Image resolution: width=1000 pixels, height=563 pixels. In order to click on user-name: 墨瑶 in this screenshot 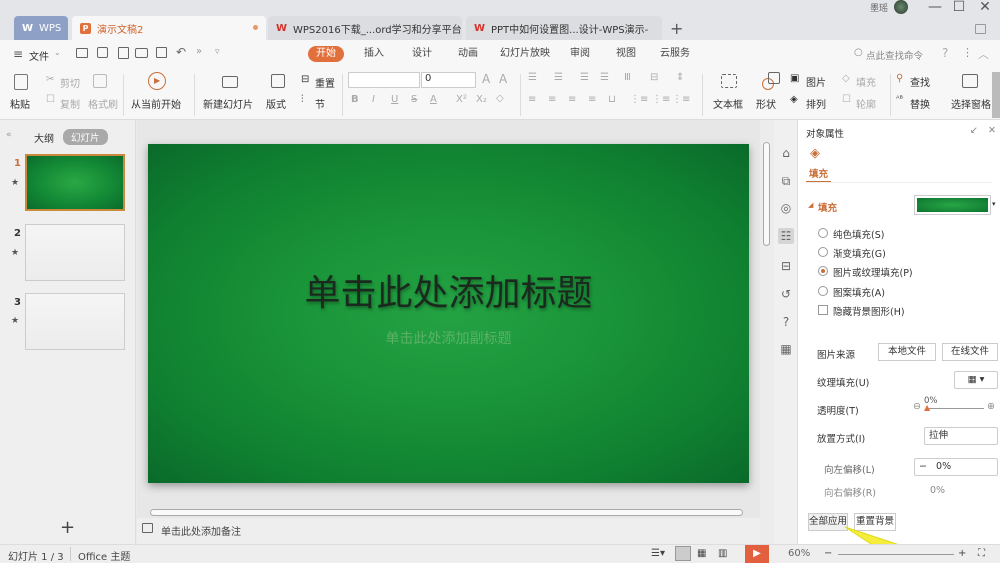, I will do `click(879, 7)`.